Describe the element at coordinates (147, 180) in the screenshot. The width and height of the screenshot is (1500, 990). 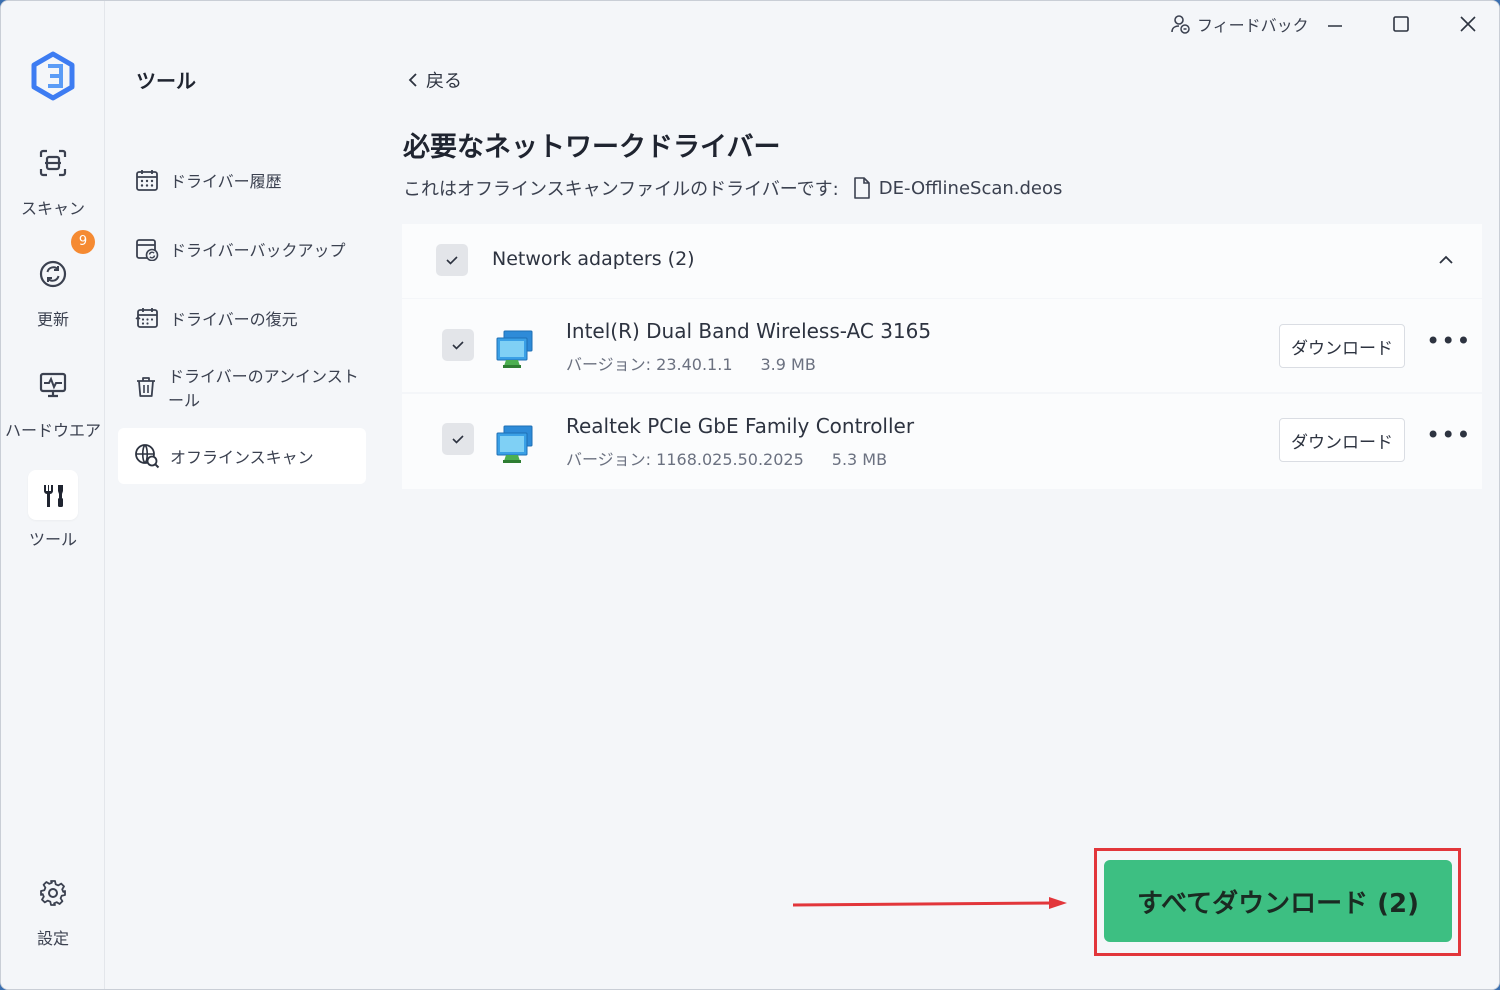
I see `calendar-icon` at that location.